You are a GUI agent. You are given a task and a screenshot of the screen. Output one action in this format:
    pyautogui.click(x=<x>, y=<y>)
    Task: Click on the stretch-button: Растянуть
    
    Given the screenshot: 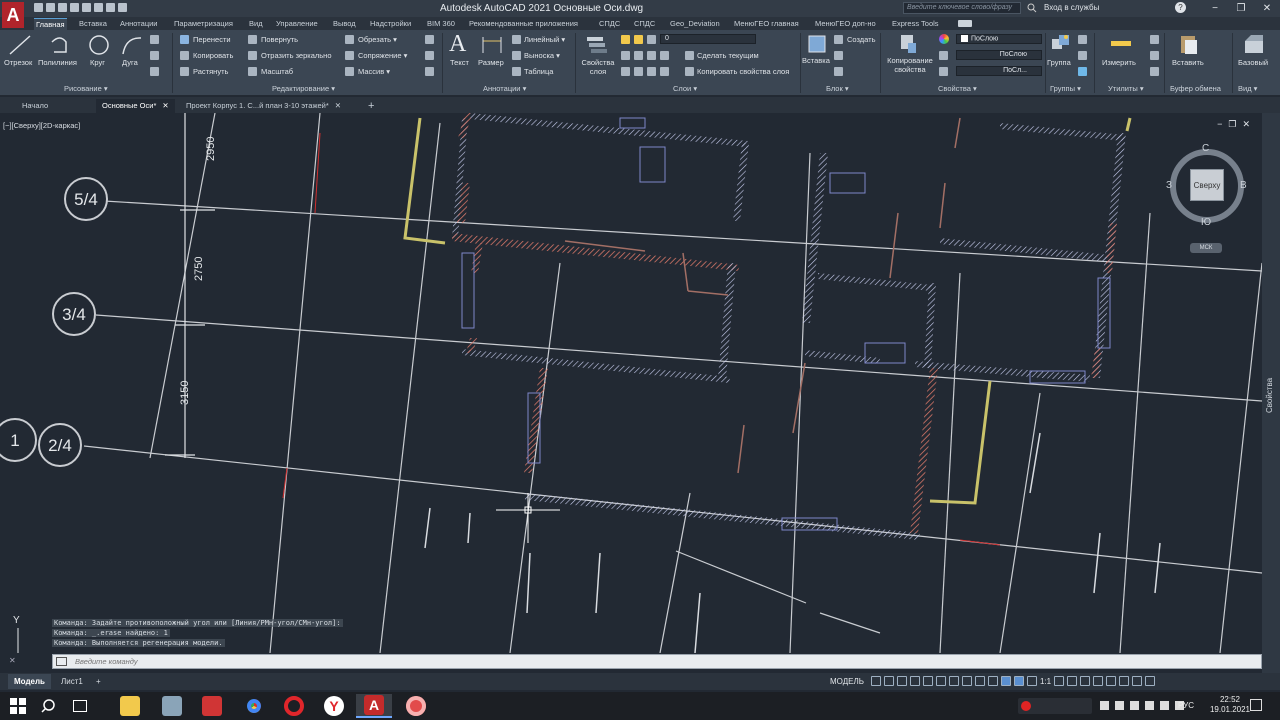 What is the action you would take?
    pyautogui.click(x=210, y=71)
    